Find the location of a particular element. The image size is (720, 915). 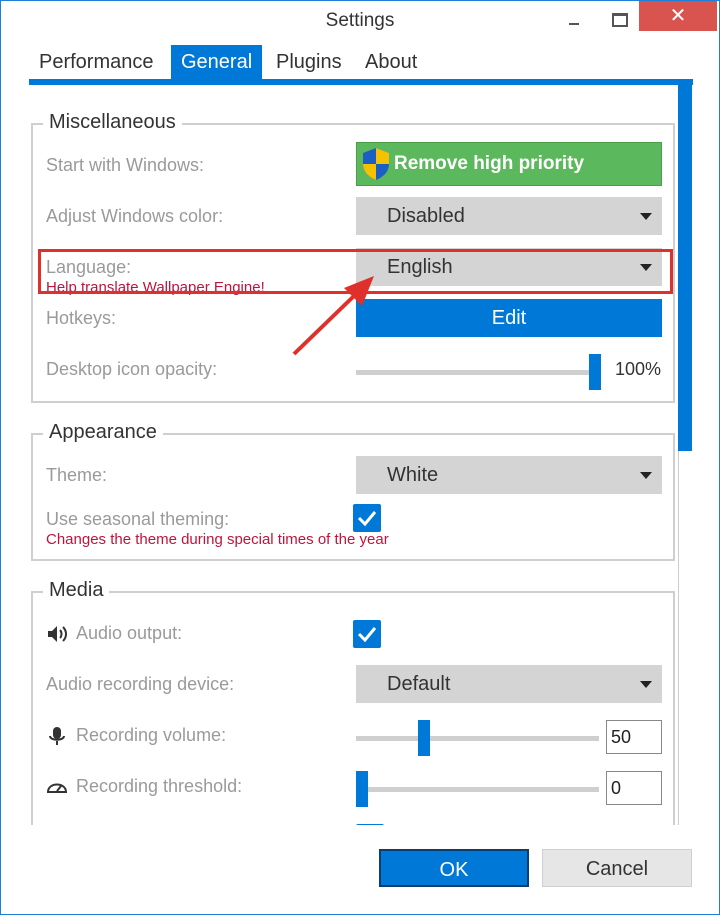

cancel-button: Cancel is located at coordinates (617, 868).